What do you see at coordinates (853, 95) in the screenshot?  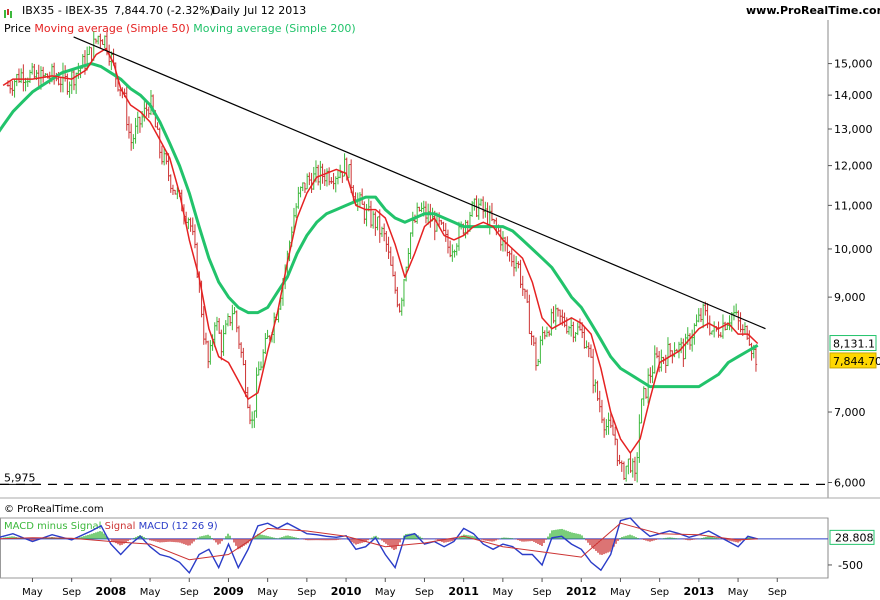 I see `price-tick-label: 14,000` at bounding box center [853, 95].